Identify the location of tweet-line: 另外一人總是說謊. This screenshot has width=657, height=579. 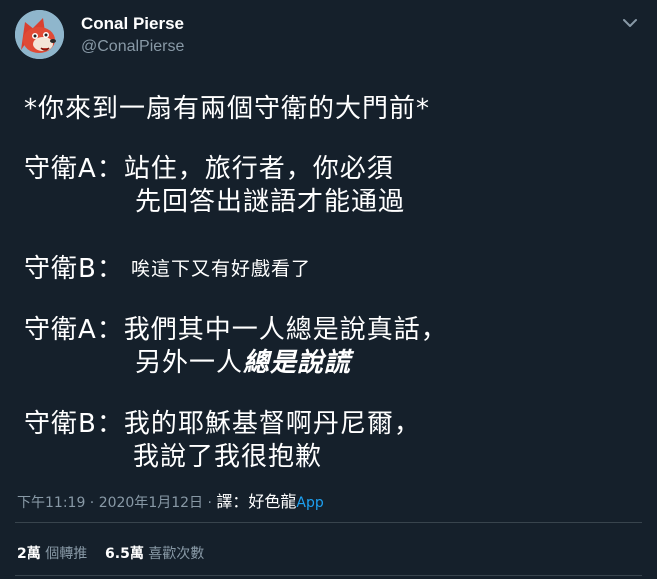
(243, 360).